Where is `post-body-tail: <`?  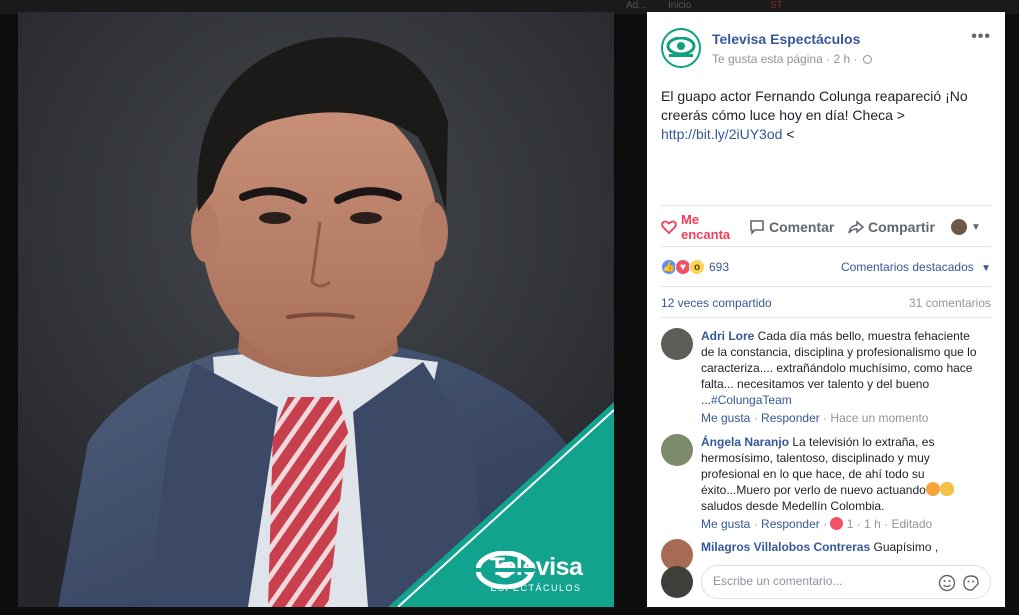 post-body-tail: < is located at coordinates (788, 134).